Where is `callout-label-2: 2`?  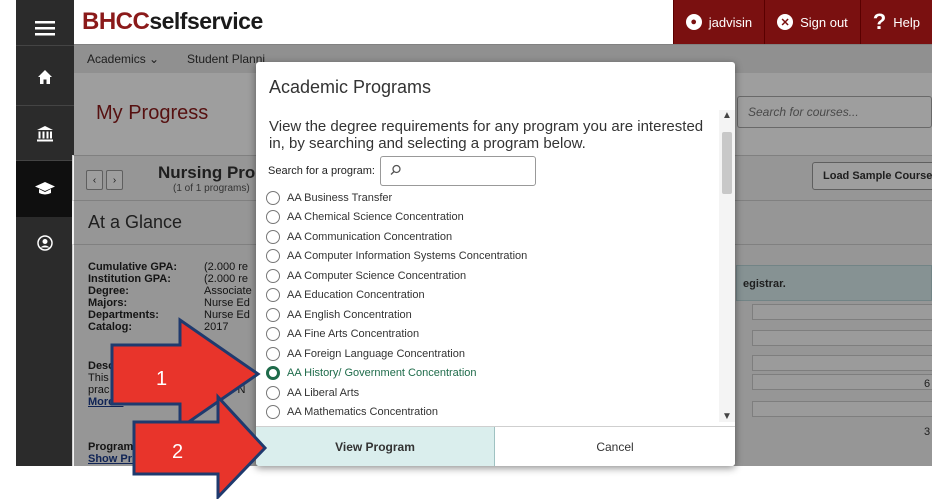 callout-label-2: 2 is located at coordinates (178, 452).